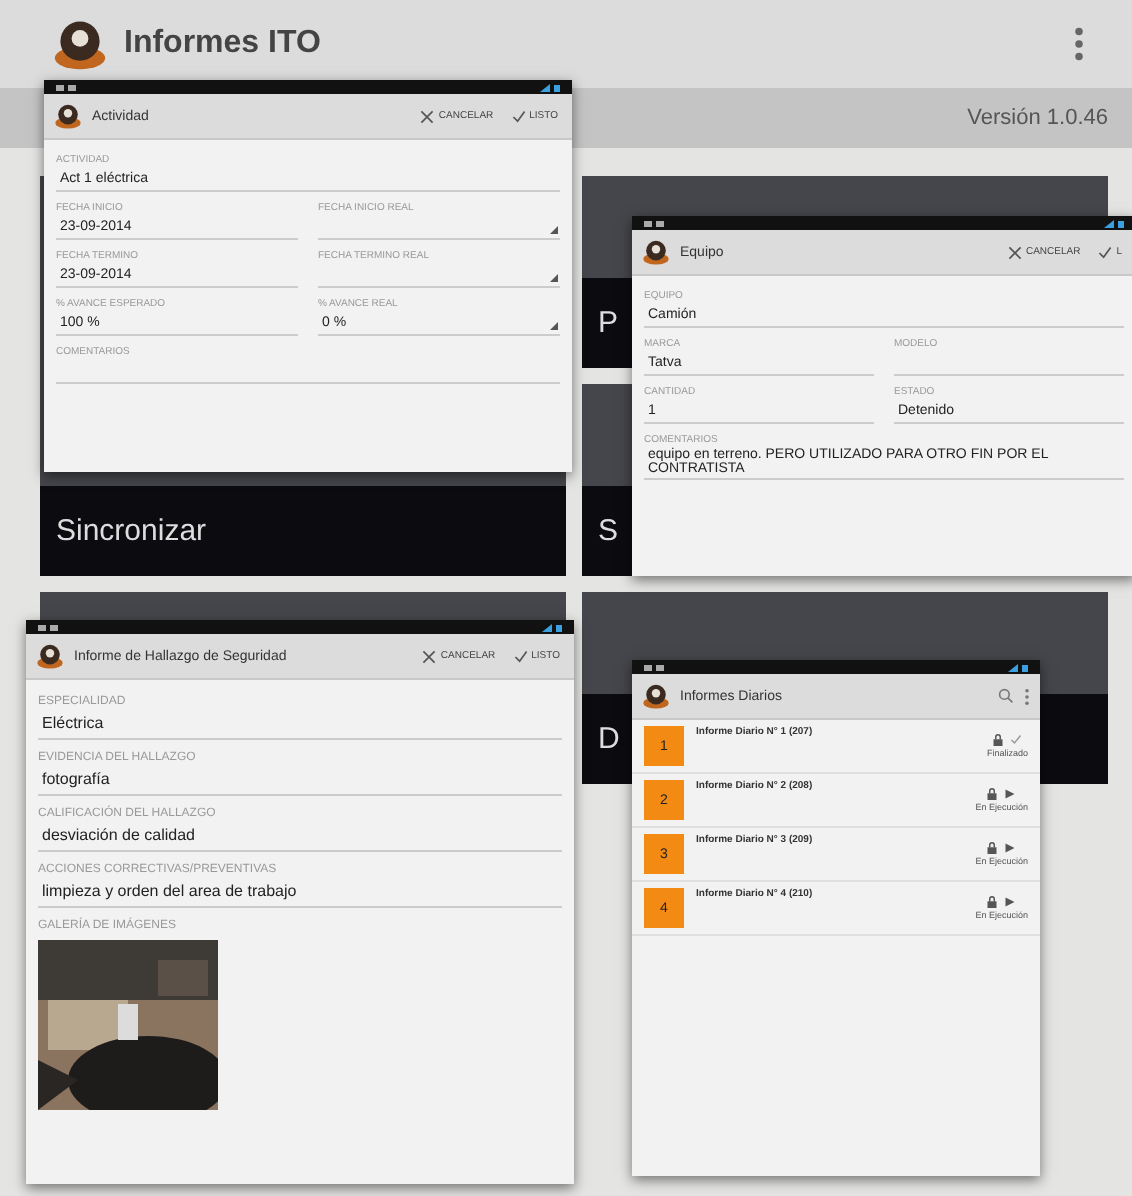 The image size is (1132, 1196). Describe the element at coordinates (223, 44) in the screenshot. I see `app-title: Informes ITO` at that location.